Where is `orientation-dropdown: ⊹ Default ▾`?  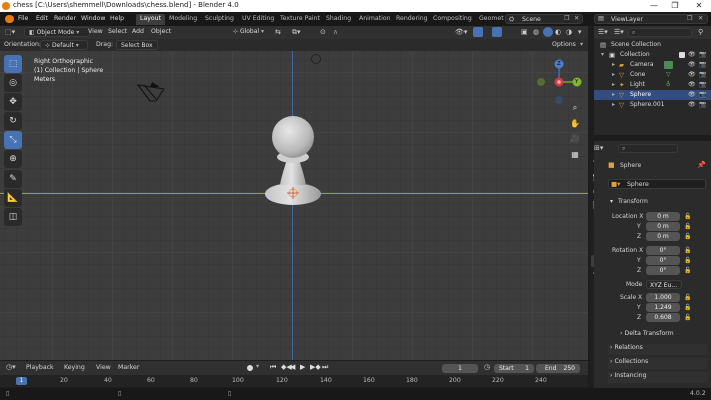 orientation-dropdown: ⊹ Default ▾ is located at coordinates (64, 45).